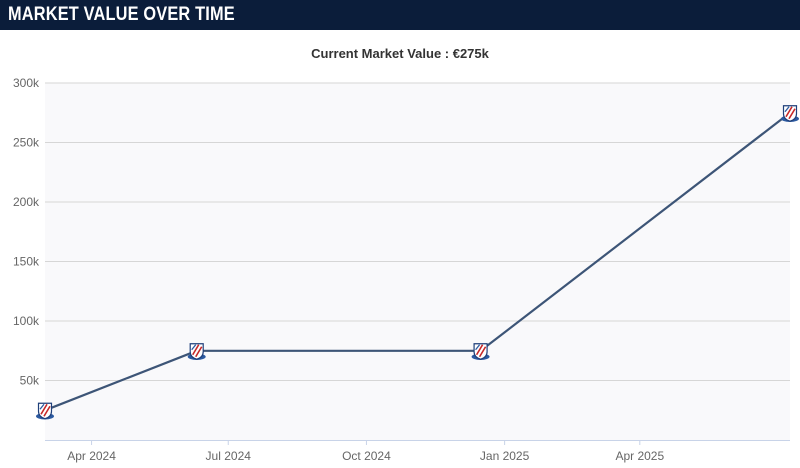  Describe the element at coordinates (30, 381) in the screenshot. I see `y-tick-label: 50k` at that location.